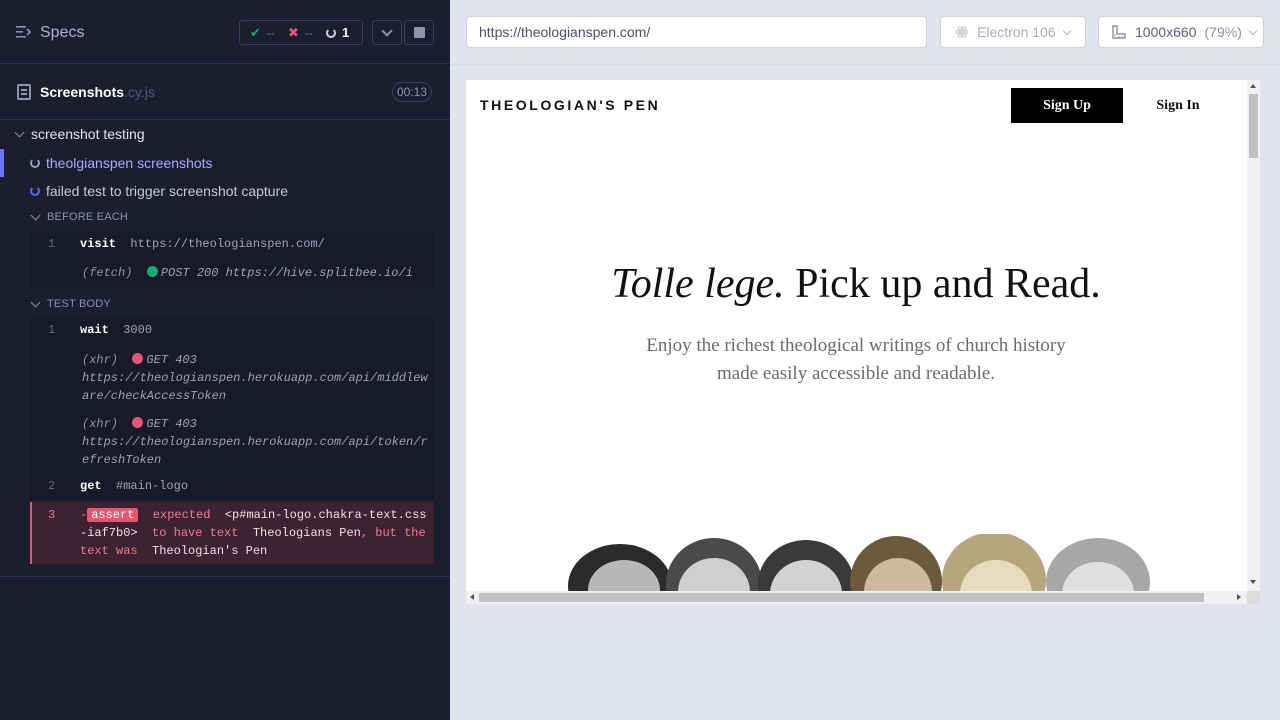 The height and width of the screenshot is (720, 1280). Describe the element at coordinates (337, 32) in the screenshot. I see `pending-stat: 1` at that location.